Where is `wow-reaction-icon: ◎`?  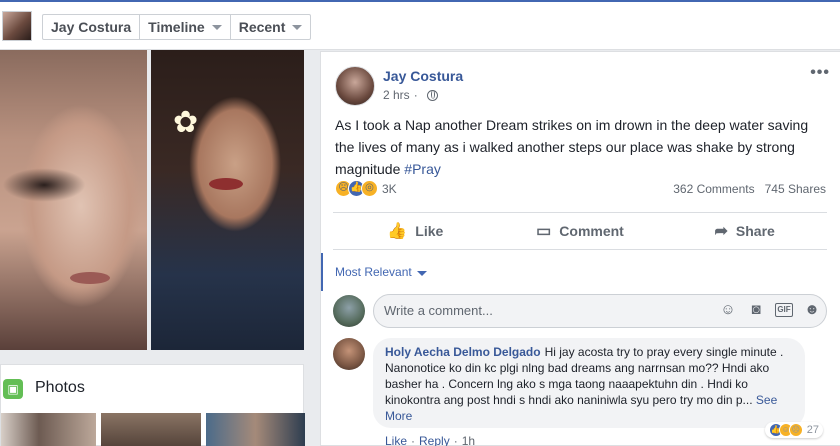 wow-reaction-icon: ◎ is located at coordinates (369, 188).